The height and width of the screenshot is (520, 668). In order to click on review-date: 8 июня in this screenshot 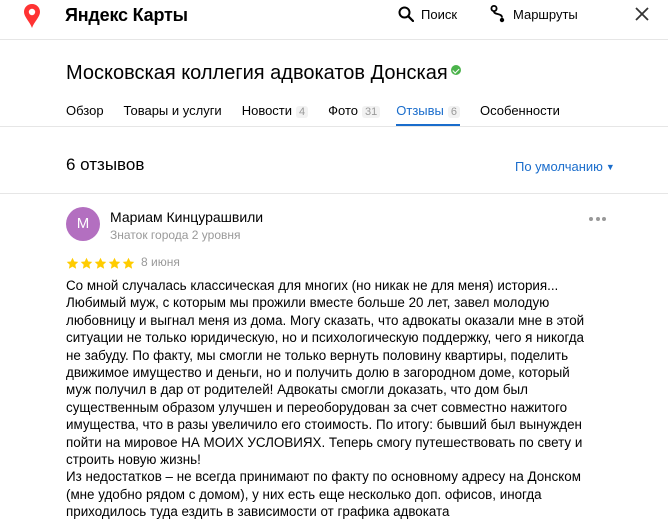, I will do `click(160, 262)`.